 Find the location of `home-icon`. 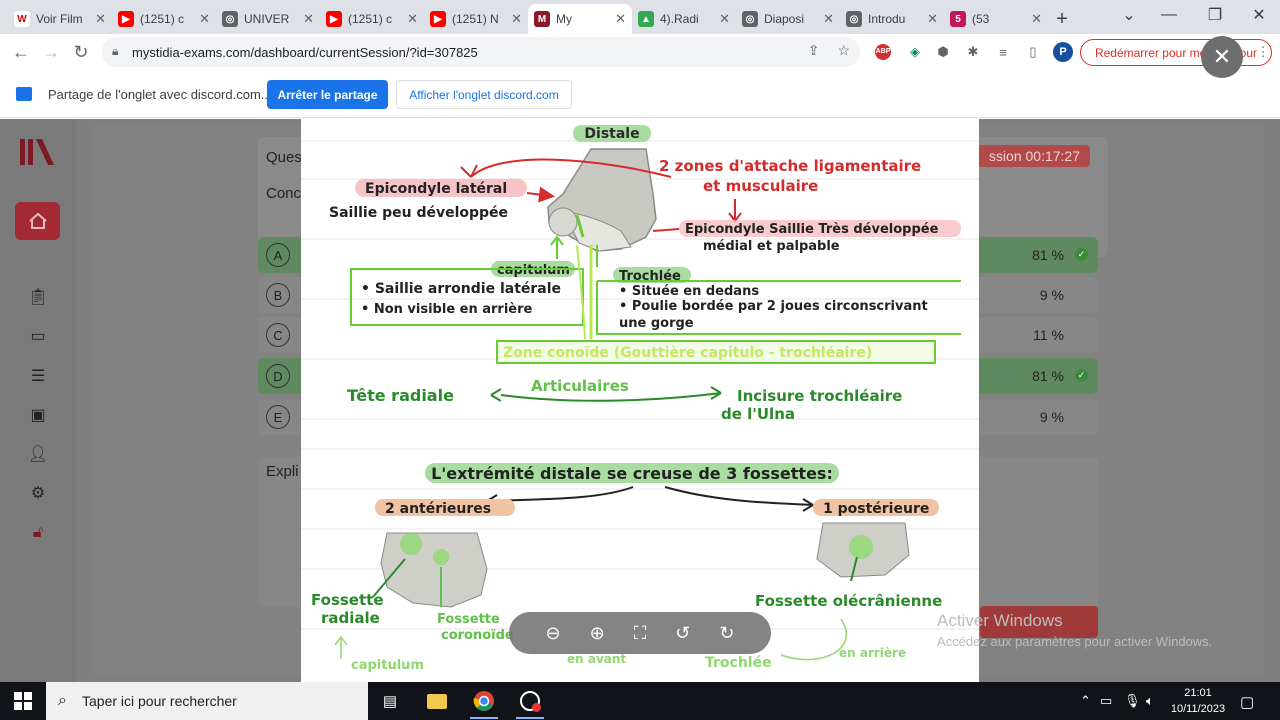

home-icon is located at coordinates (37, 220).